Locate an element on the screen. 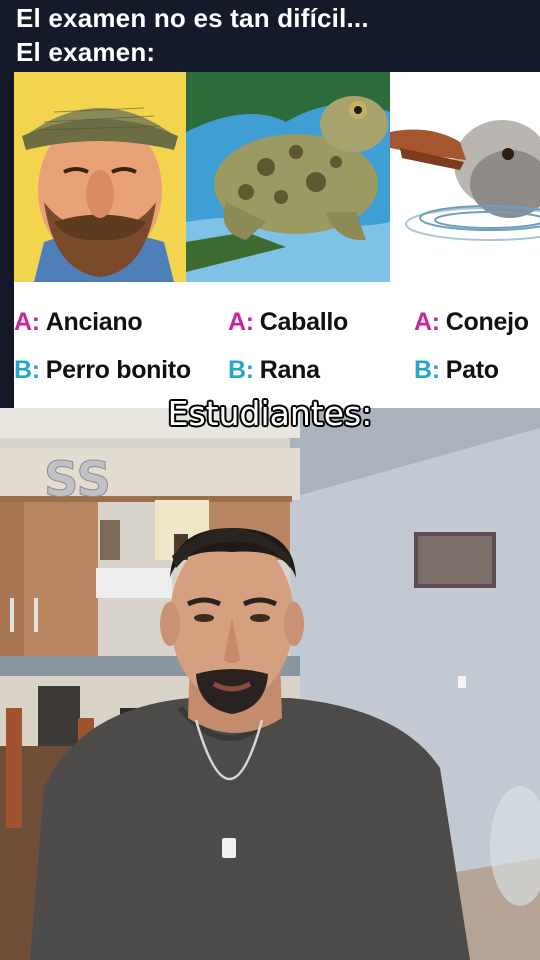 Image resolution: width=540 pixels, height=960 pixels. wall-decor-letters: SS is located at coordinates (77, 480).